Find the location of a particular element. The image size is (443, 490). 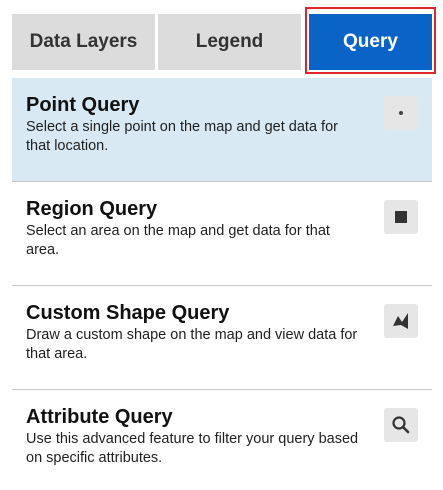

point-query-button is located at coordinates (401, 113).